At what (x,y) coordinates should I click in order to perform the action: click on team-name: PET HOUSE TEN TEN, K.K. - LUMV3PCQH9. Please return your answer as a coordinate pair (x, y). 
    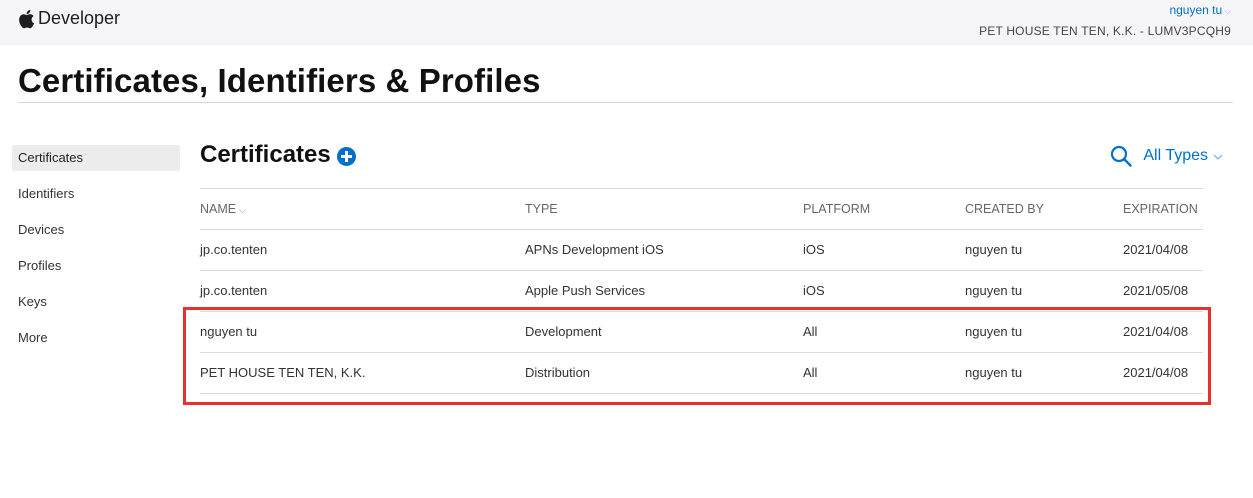
    Looking at the image, I should click on (1105, 31).